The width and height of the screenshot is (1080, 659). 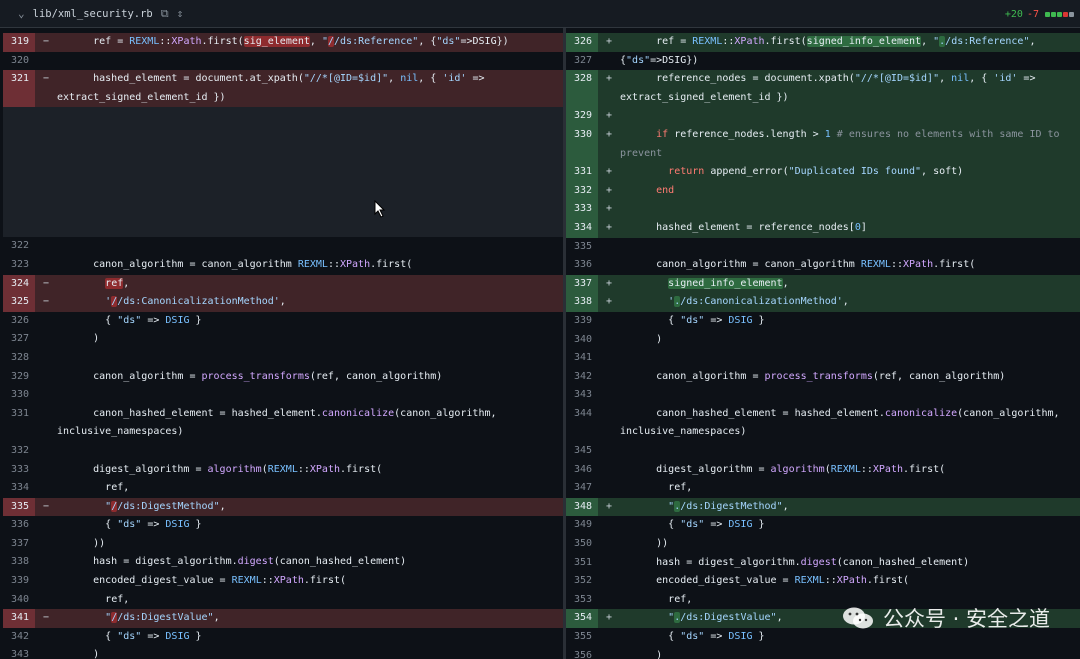 I want to click on code-text: "//ds:DigestValue",, so click(x=162, y=618).